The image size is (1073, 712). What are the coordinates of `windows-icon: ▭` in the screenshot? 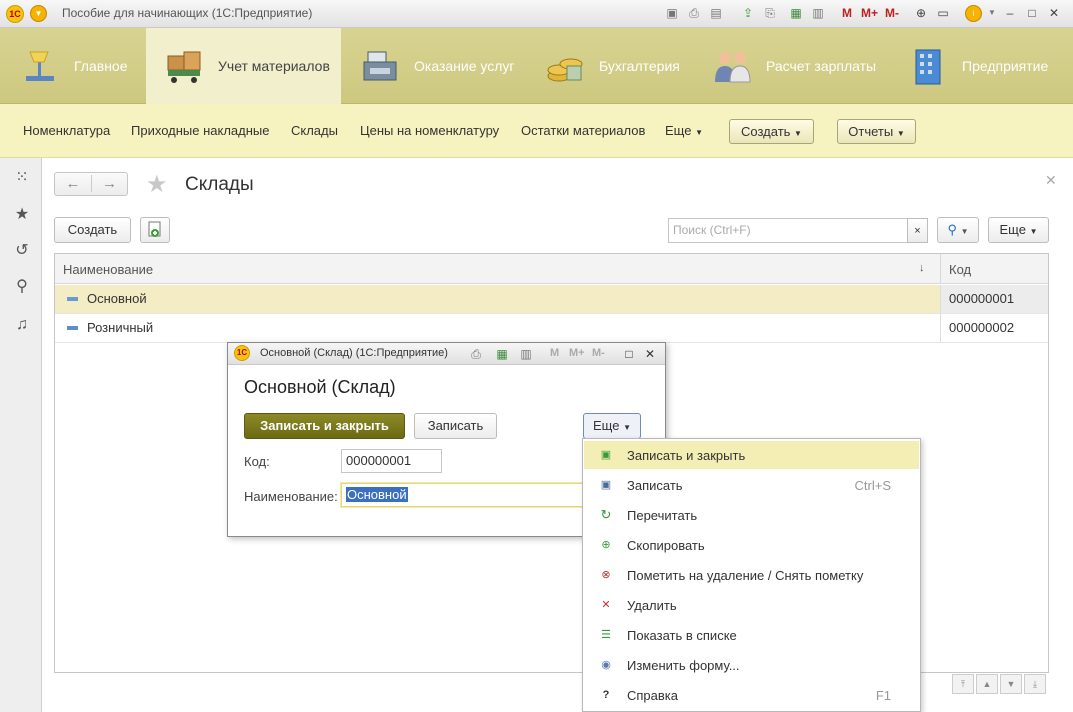 It's located at (943, 13).